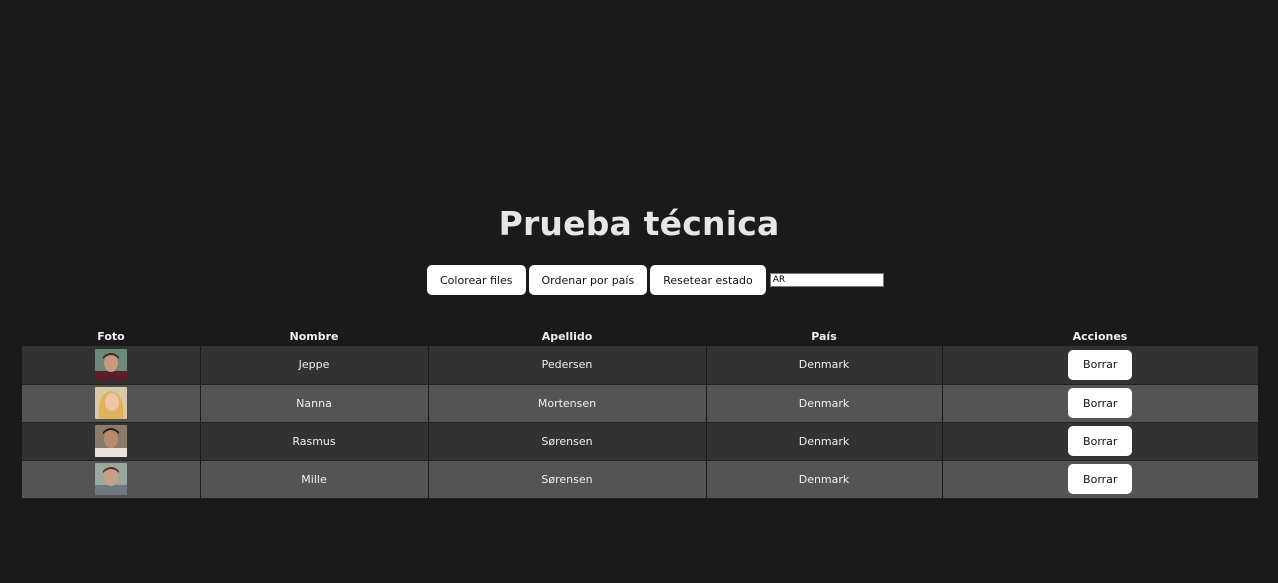  I want to click on country-filter-input, so click(826, 280).